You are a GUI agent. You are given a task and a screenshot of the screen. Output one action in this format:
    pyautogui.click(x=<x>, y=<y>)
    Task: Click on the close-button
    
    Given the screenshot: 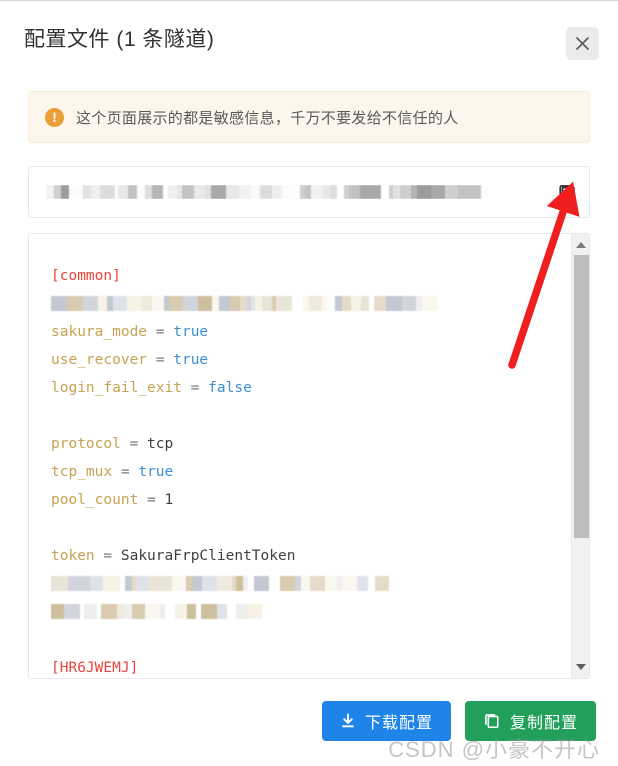 What is the action you would take?
    pyautogui.click(x=582, y=43)
    